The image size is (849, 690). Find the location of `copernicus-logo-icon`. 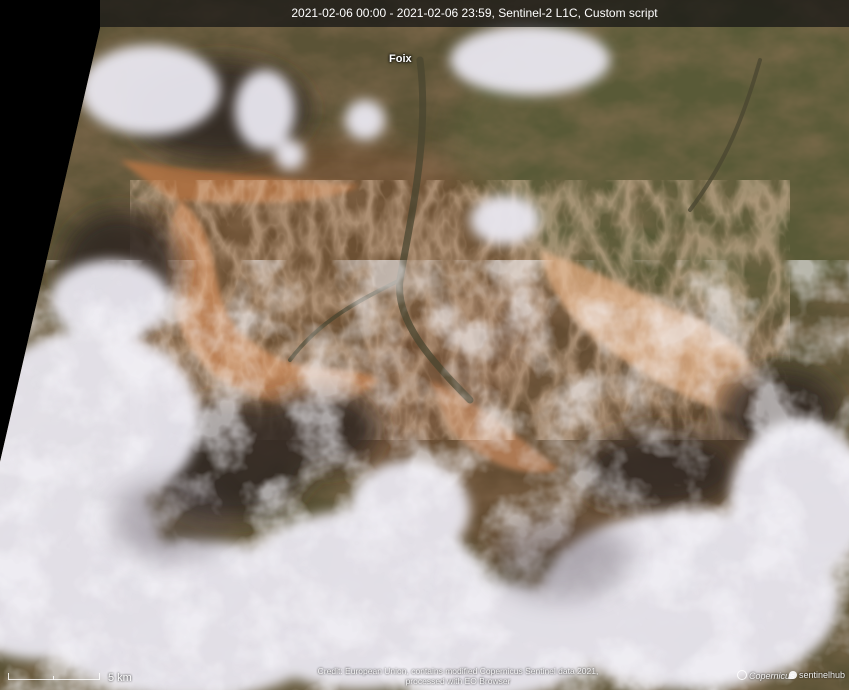

copernicus-logo-icon is located at coordinates (742, 675).